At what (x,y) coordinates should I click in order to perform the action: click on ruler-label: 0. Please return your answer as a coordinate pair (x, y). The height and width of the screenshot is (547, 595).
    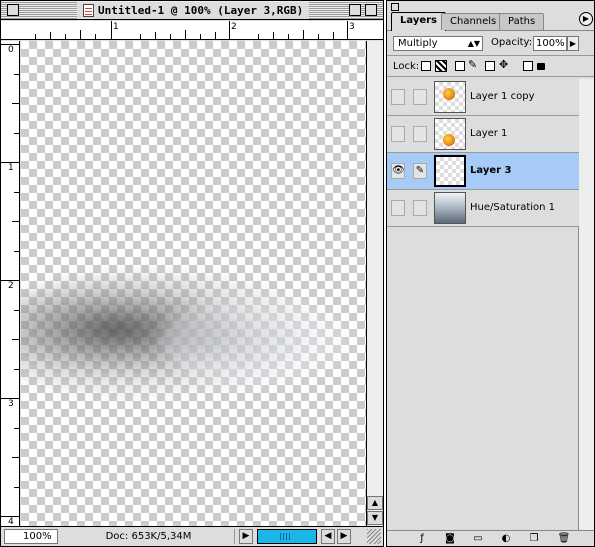
    Looking at the image, I should click on (11, 50).